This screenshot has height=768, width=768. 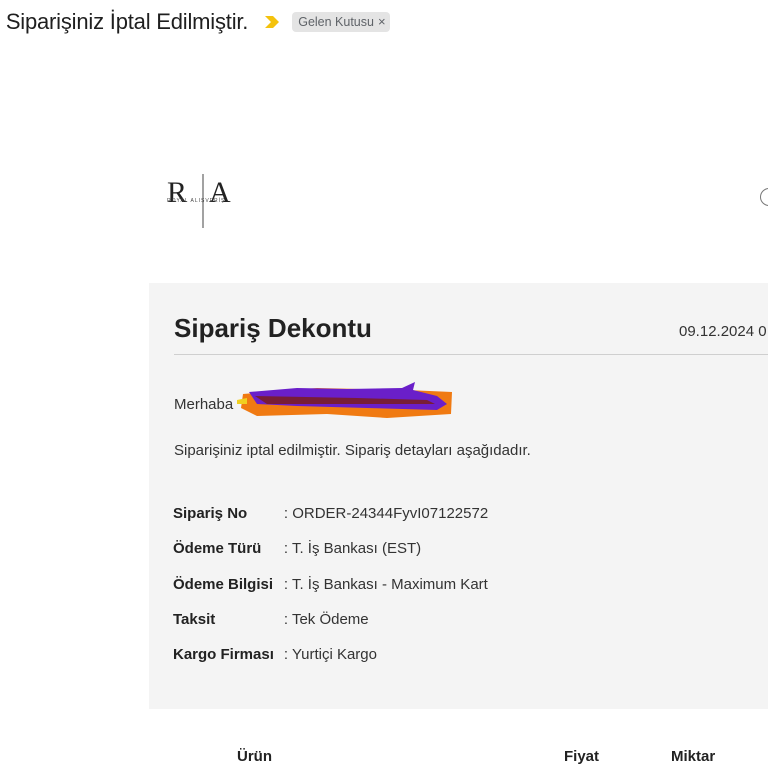 I want to click on detail-value: : ORDER-24344FyvI07122572, so click(x=386, y=514).